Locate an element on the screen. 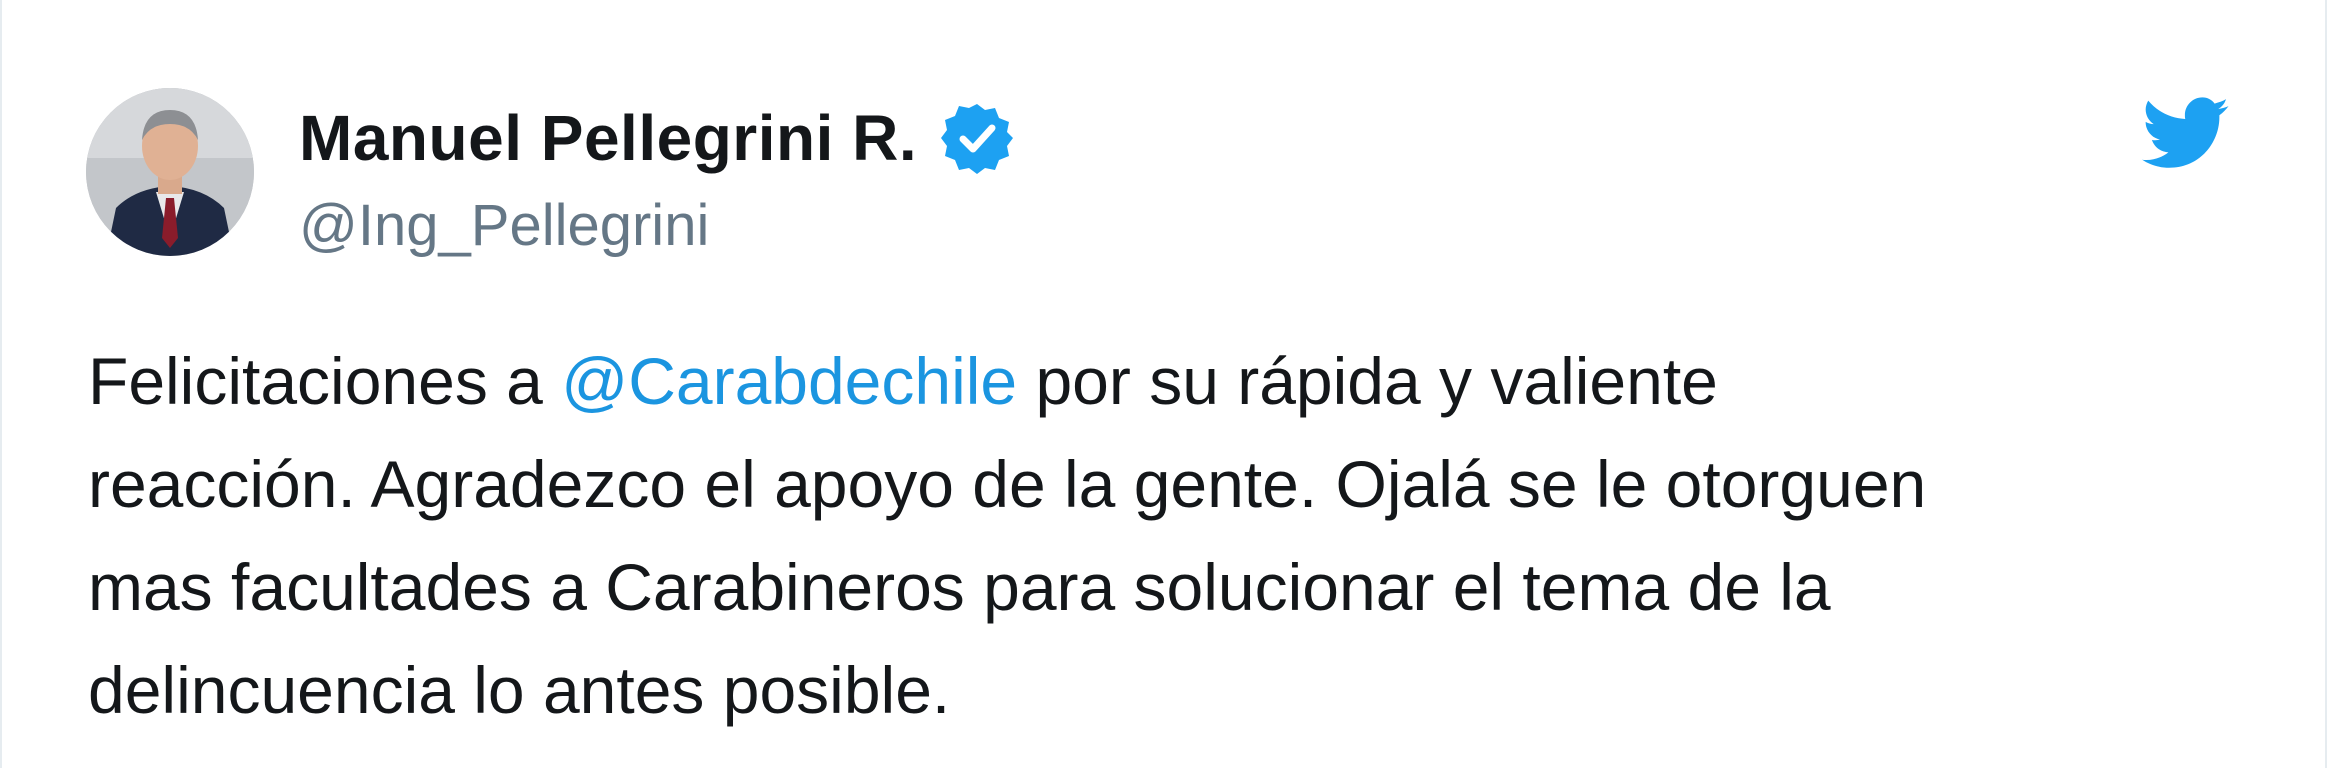 This screenshot has height=768, width=2327. tweet-line: delincuencia lo antes posible. is located at coordinates (519, 690).